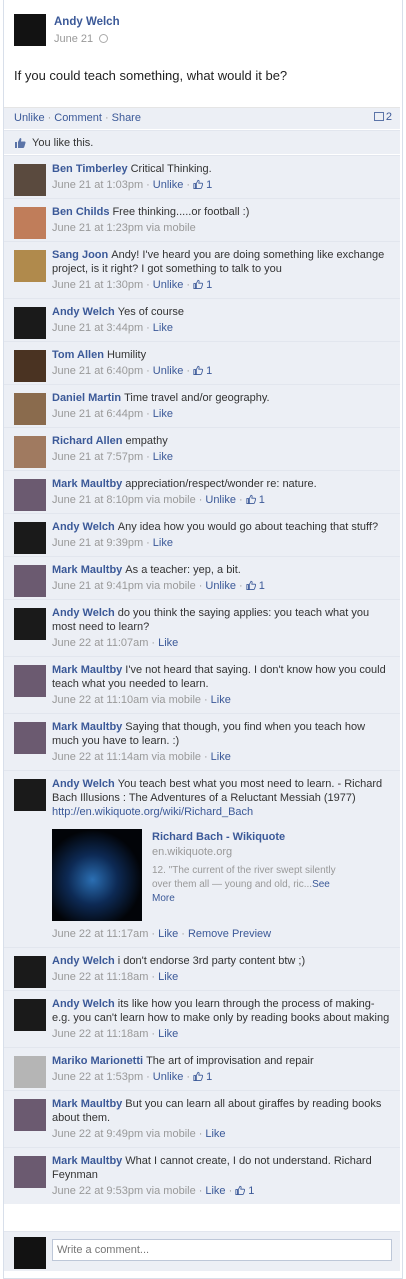  Describe the element at coordinates (78, 118) in the screenshot. I see `comment-link: Comment` at that location.